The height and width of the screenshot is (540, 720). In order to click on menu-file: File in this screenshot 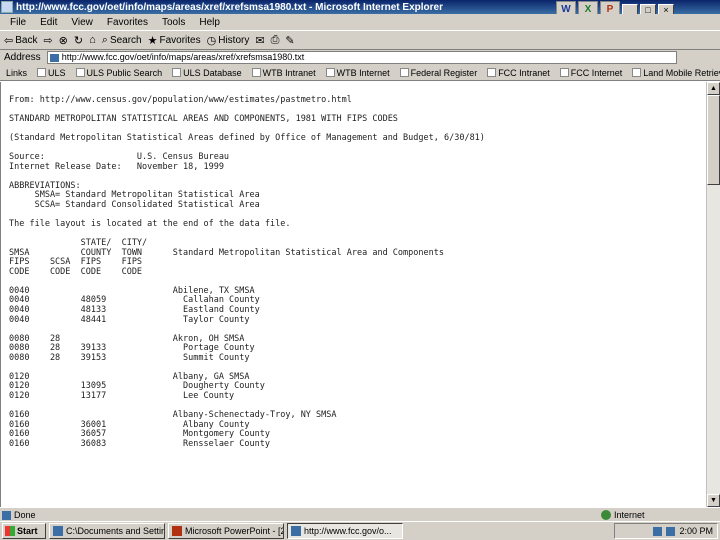, I will do `click(18, 22)`.